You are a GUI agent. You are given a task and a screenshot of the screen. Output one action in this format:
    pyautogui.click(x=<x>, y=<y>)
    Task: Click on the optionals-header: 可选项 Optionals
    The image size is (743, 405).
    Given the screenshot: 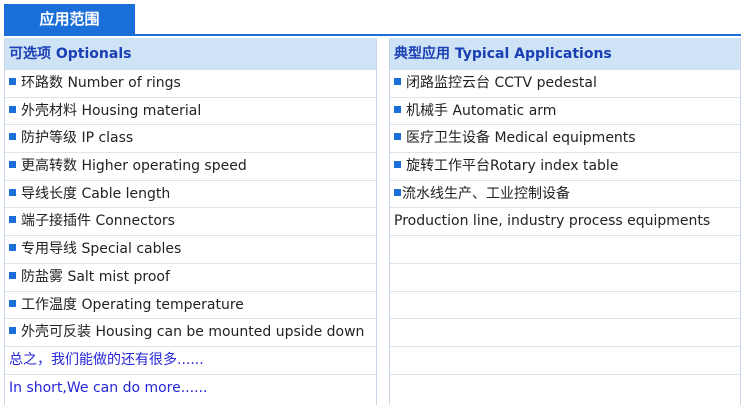 What is the action you would take?
    pyautogui.click(x=190, y=54)
    